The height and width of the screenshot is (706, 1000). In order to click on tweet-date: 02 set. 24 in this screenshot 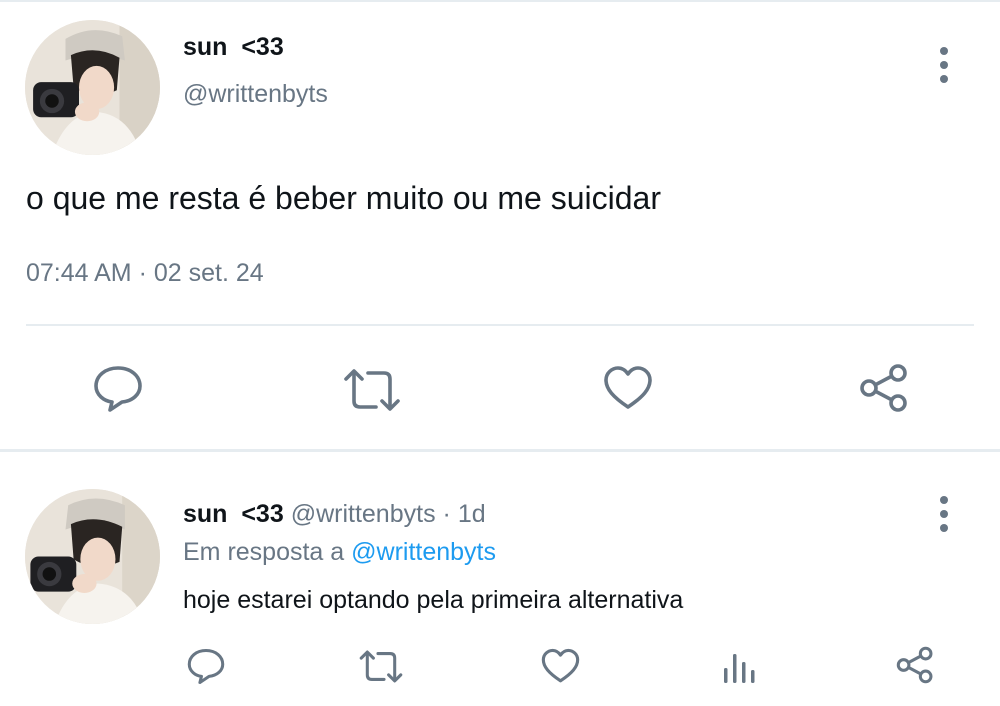, I will do `click(208, 273)`.